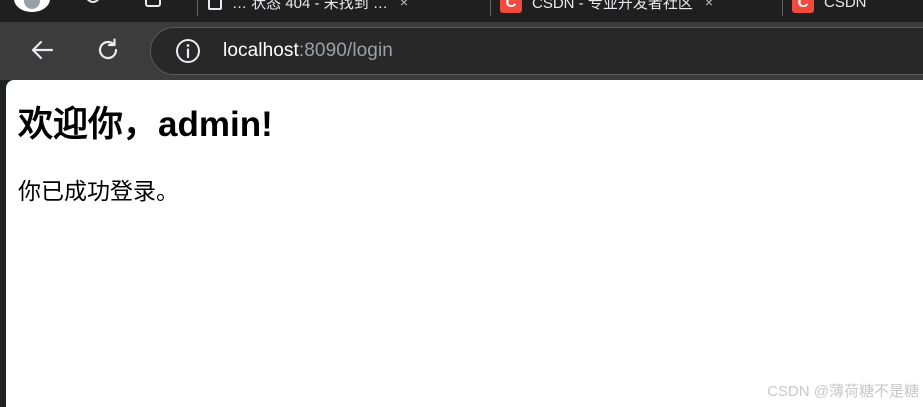 This screenshot has height=407, width=923. I want to click on profile-avatar, so click(32, 6).